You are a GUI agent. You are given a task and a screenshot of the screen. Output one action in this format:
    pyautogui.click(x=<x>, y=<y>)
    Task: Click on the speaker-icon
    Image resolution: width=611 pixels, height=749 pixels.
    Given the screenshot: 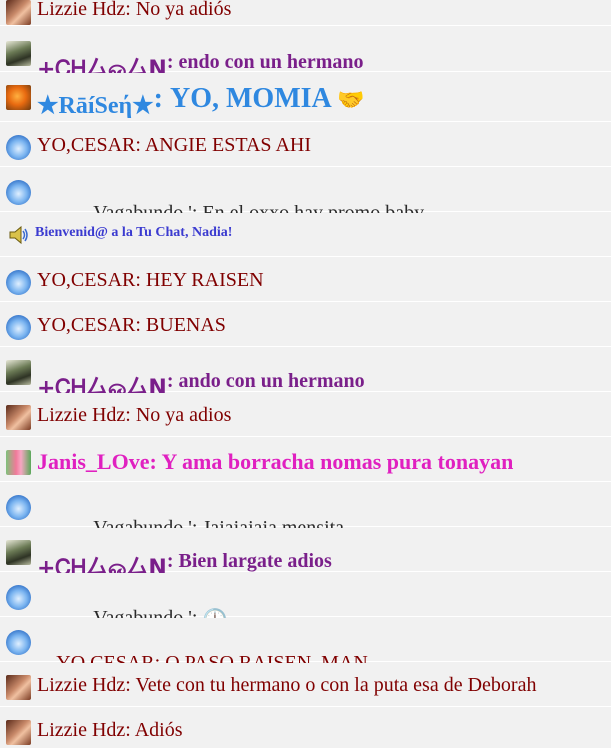 What is the action you would take?
    pyautogui.click(x=20, y=237)
    